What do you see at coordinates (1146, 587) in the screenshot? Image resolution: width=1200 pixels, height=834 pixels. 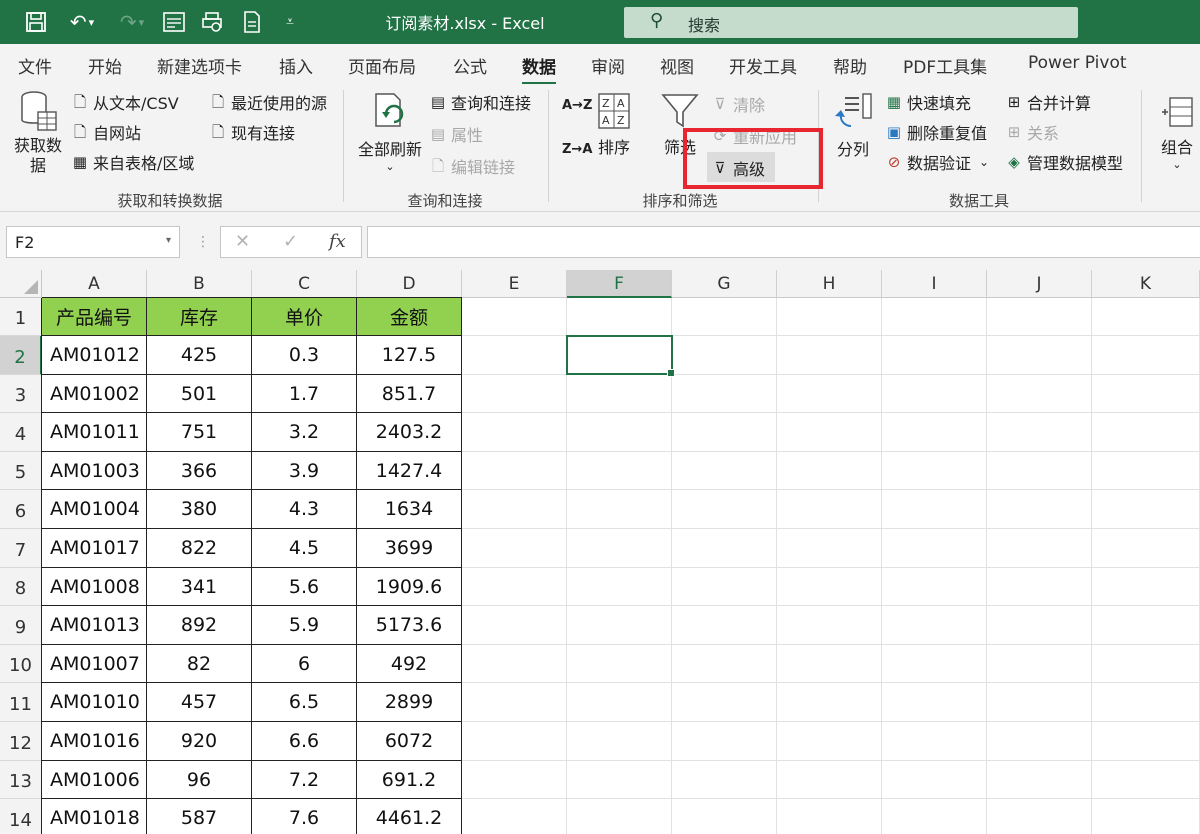 I see `cell-k8` at bounding box center [1146, 587].